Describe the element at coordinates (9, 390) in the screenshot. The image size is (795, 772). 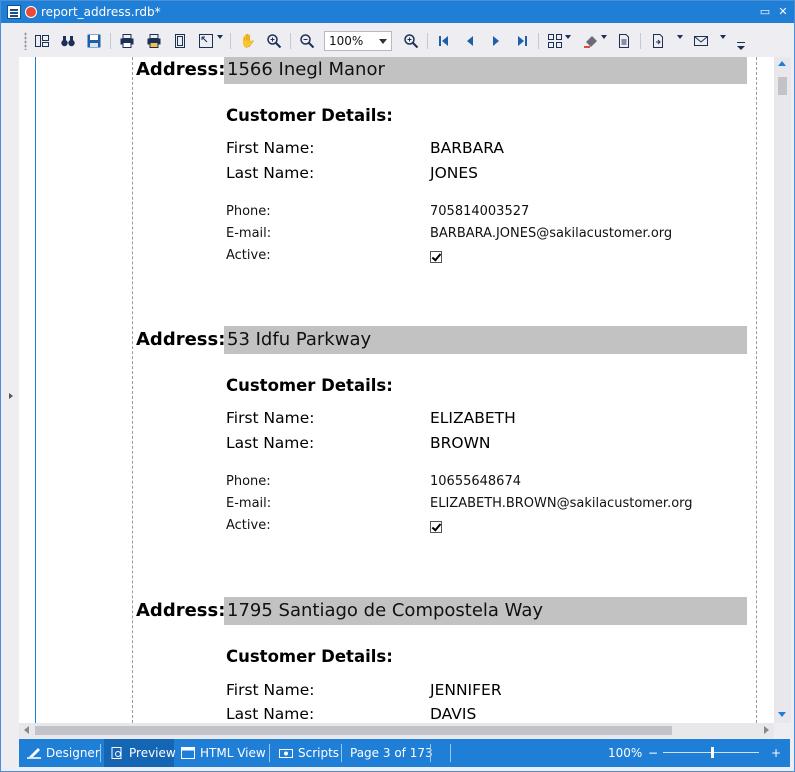
I see `collapsed-side-panel` at that location.